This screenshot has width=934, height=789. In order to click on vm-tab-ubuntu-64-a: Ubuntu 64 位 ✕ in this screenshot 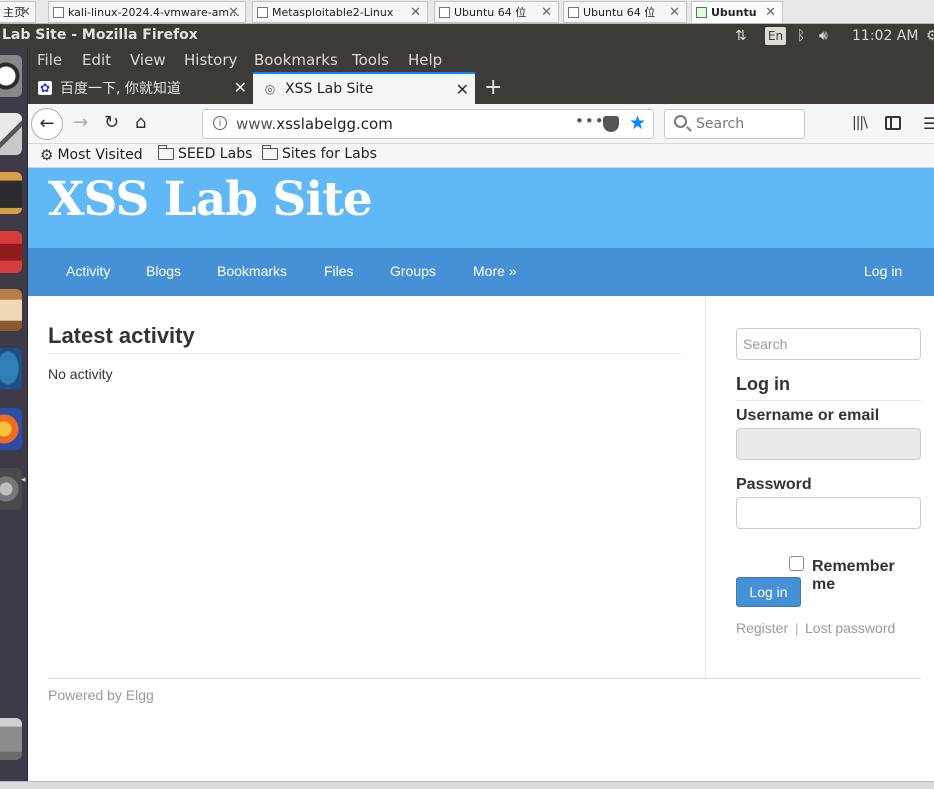, I will do `click(496, 12)`.